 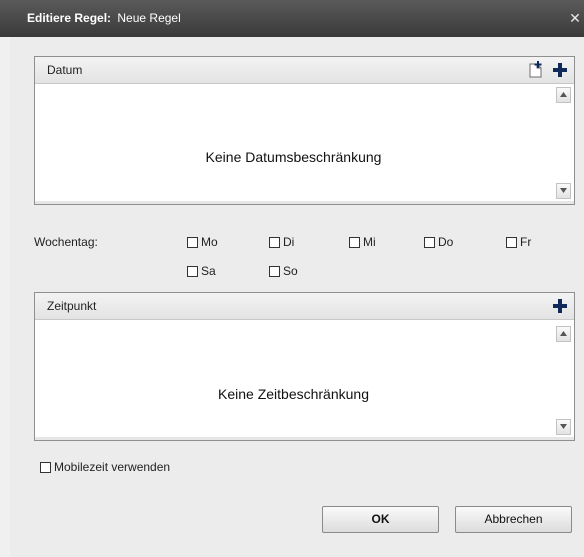 I want to click on date-panel-title: Datum, so click(x=65, y=70).